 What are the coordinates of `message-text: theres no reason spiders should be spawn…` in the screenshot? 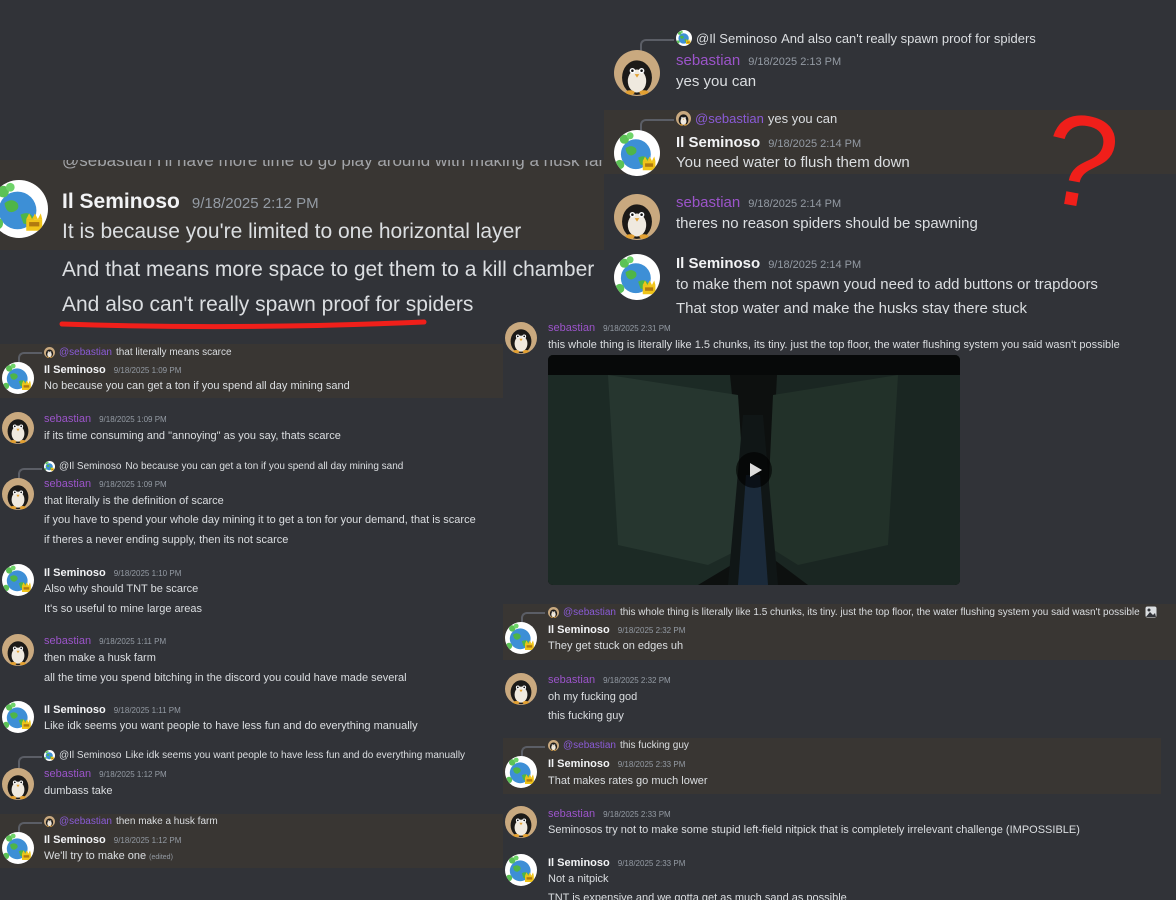 It's located at (827, 223).